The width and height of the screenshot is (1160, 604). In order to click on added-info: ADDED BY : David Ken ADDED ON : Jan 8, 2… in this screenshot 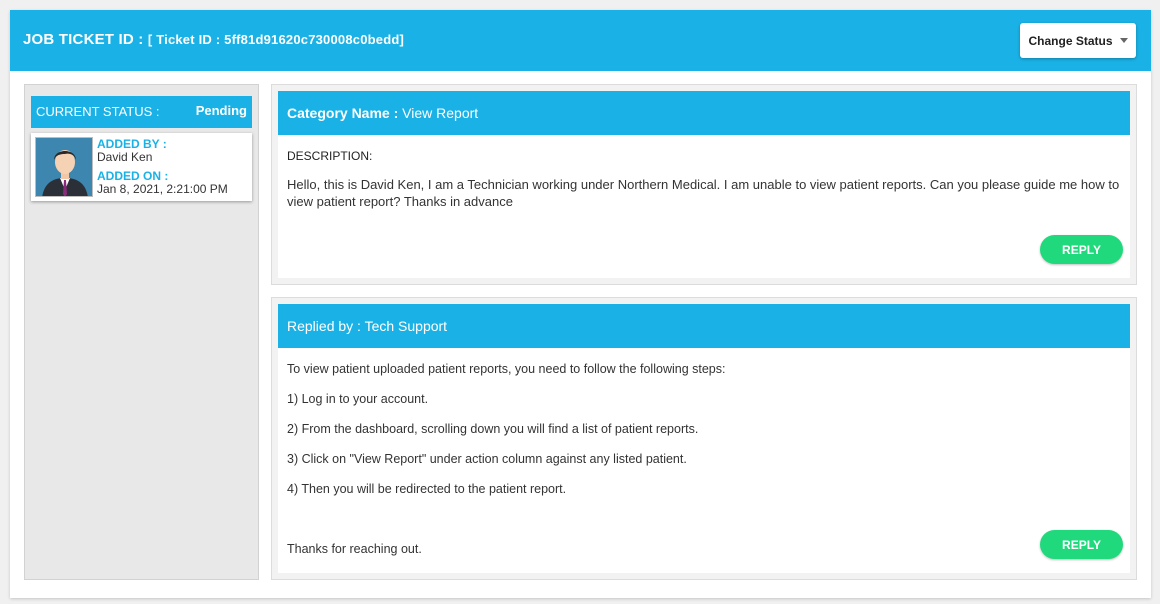, I will do `click(162, 170)`.